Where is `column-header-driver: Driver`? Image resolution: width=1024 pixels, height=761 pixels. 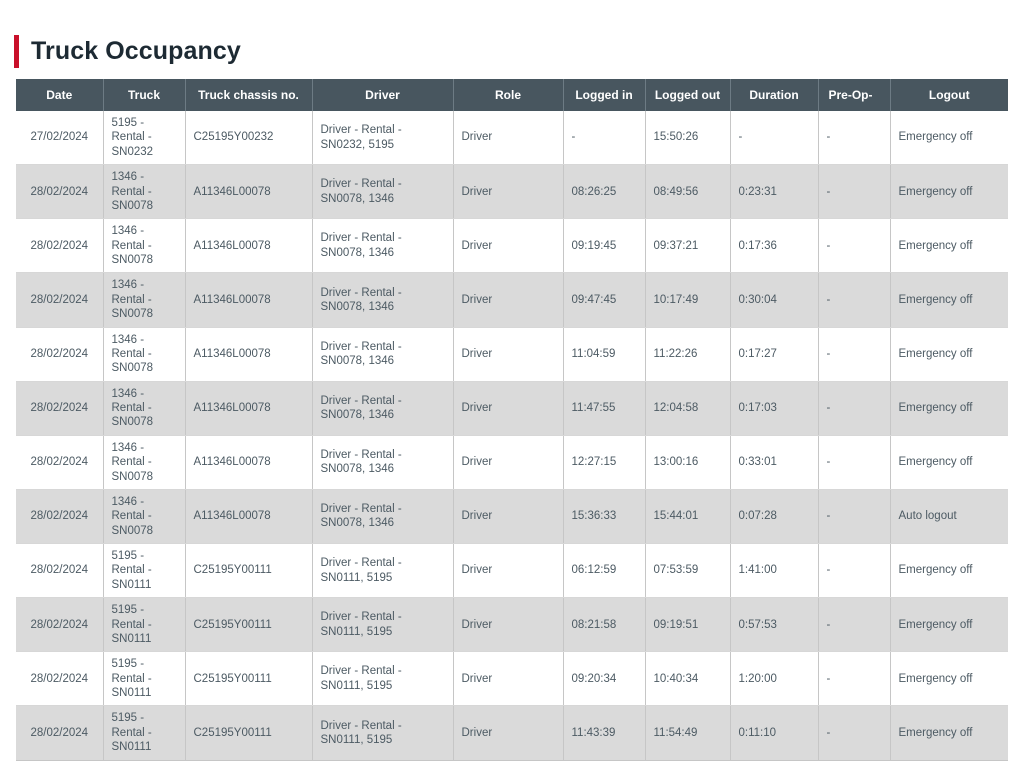 column-header-driver: Driver is located at coordinates (383, 95).